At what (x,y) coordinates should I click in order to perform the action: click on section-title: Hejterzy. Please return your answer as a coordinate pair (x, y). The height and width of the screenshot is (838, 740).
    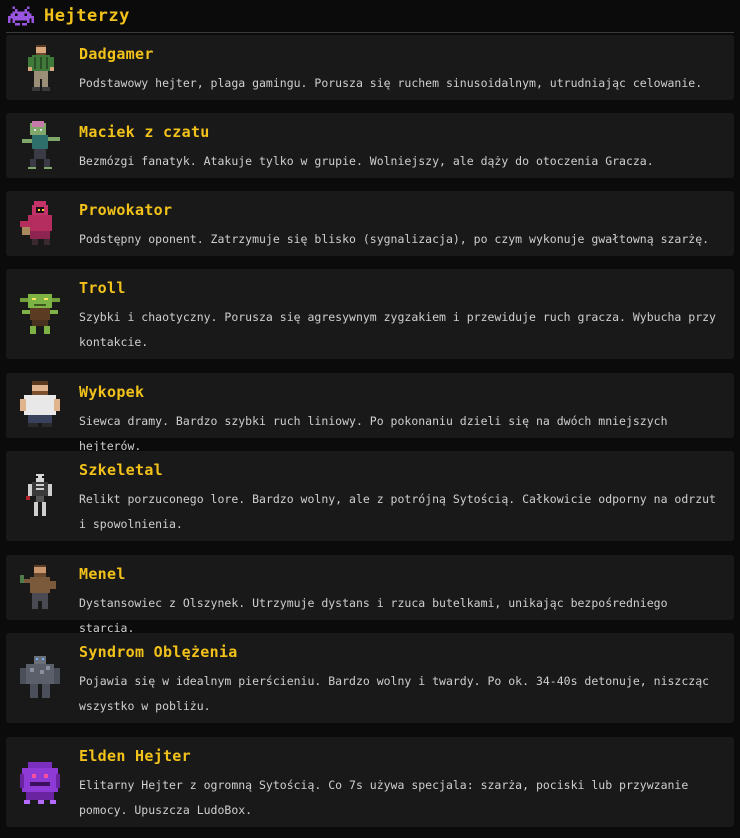
    Looking at the image, I should click on (87, 16).